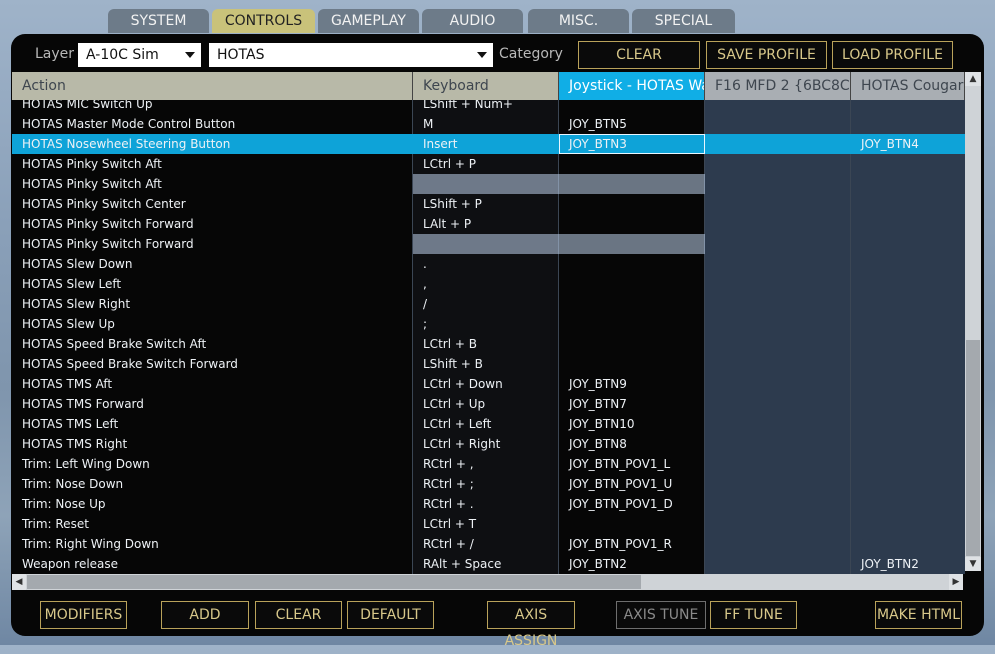 This screenshot has width=995, height=654. What do you see at coordinates (212, 324) in the screenshot?
I see `cell-action: HOTAS Slew Up` at bounding box center [212, 324].